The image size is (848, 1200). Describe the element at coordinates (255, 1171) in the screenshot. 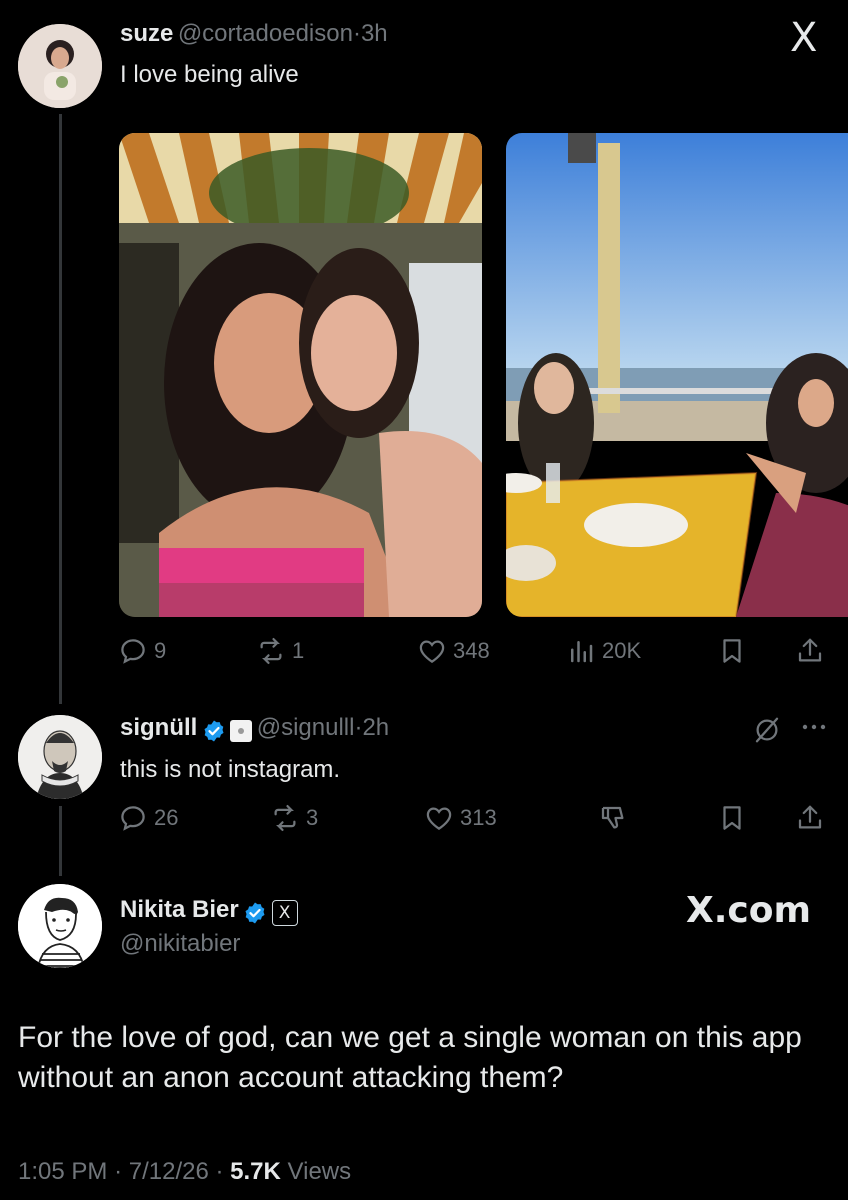

I see `tweet3-views-count: 5.7K` at that location.